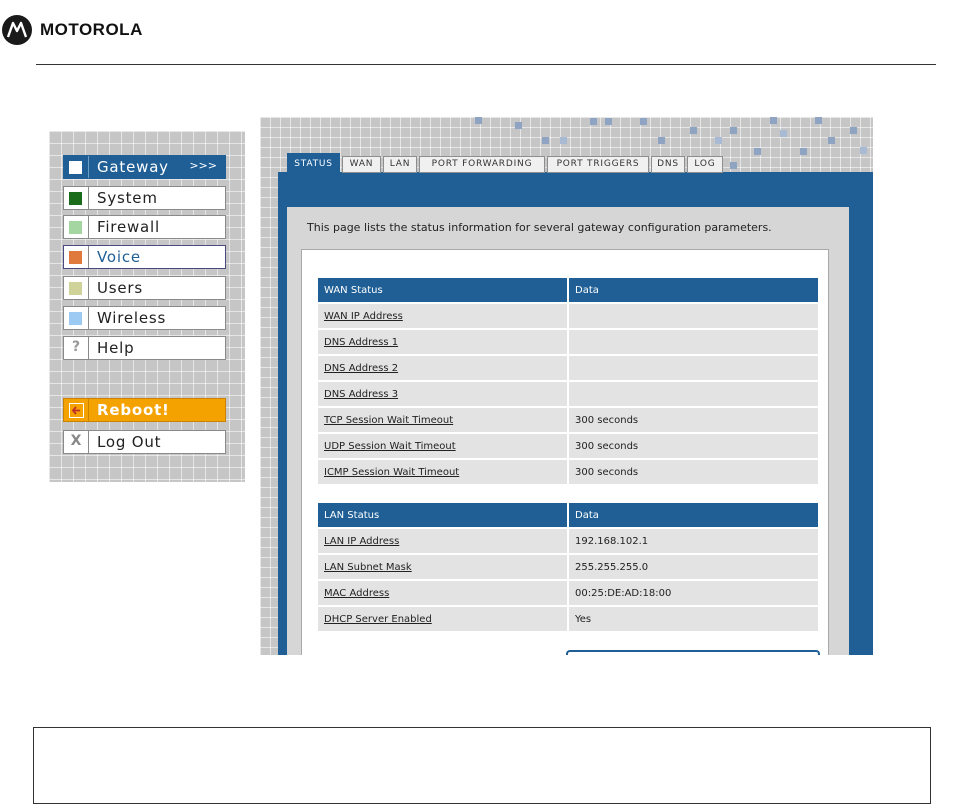 The width and height of the screenshot is (965, 805). What do you see at coordinates (443, 420) in the screenshot?
I see `tcp-timeout-link: TCP Session Wait Timeout` at bounding box center [443, 420].